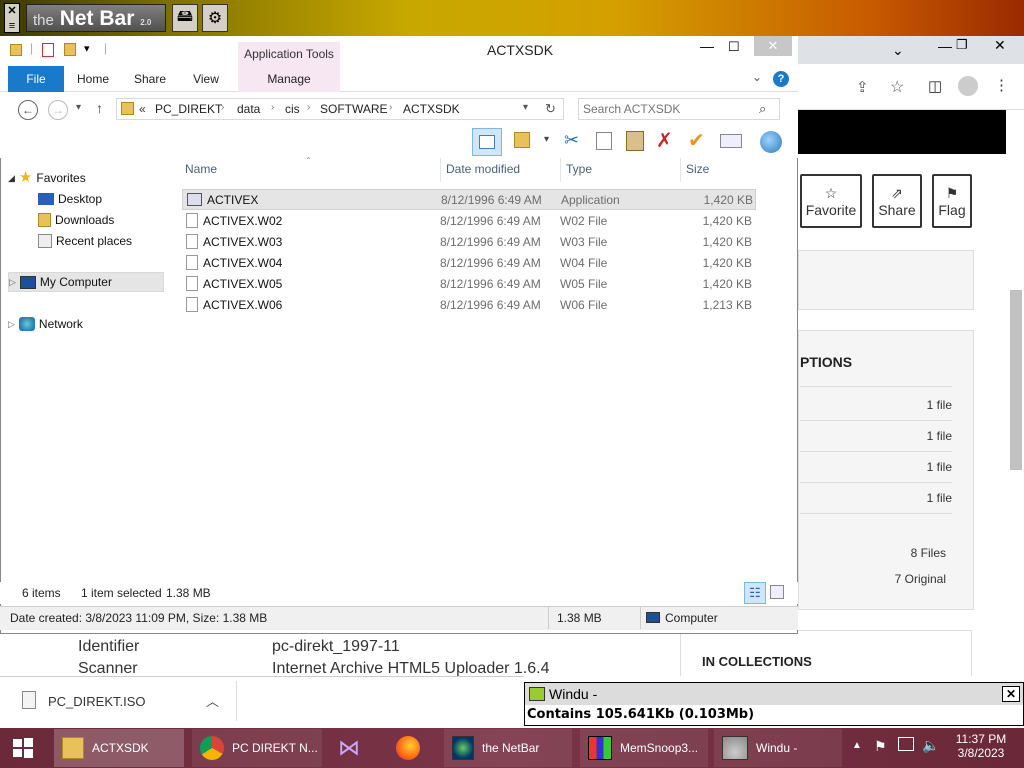 This screenshot has width=1024, height=768. Describe the element at coordinates (696, 140) in the screenshot. I see `rename-check-icon: ✔` at that location.